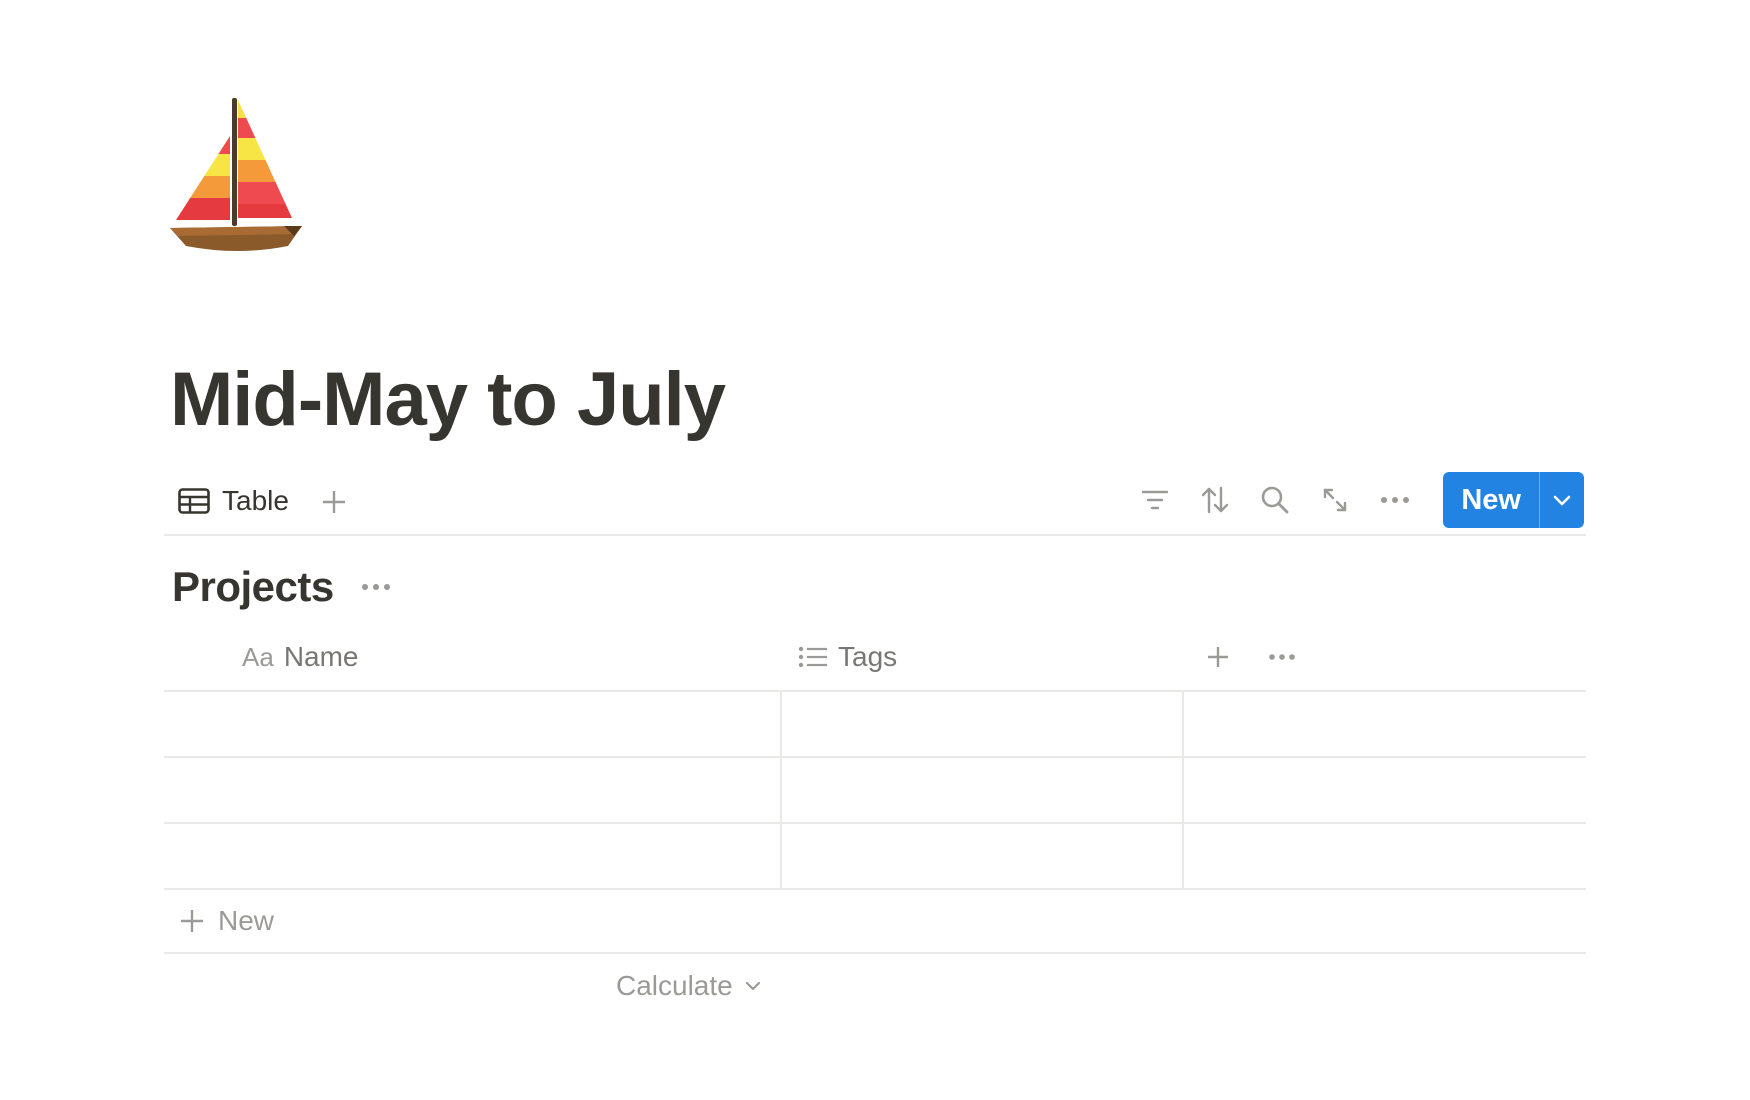  I want to click on sort-button, so click(1215, 500).